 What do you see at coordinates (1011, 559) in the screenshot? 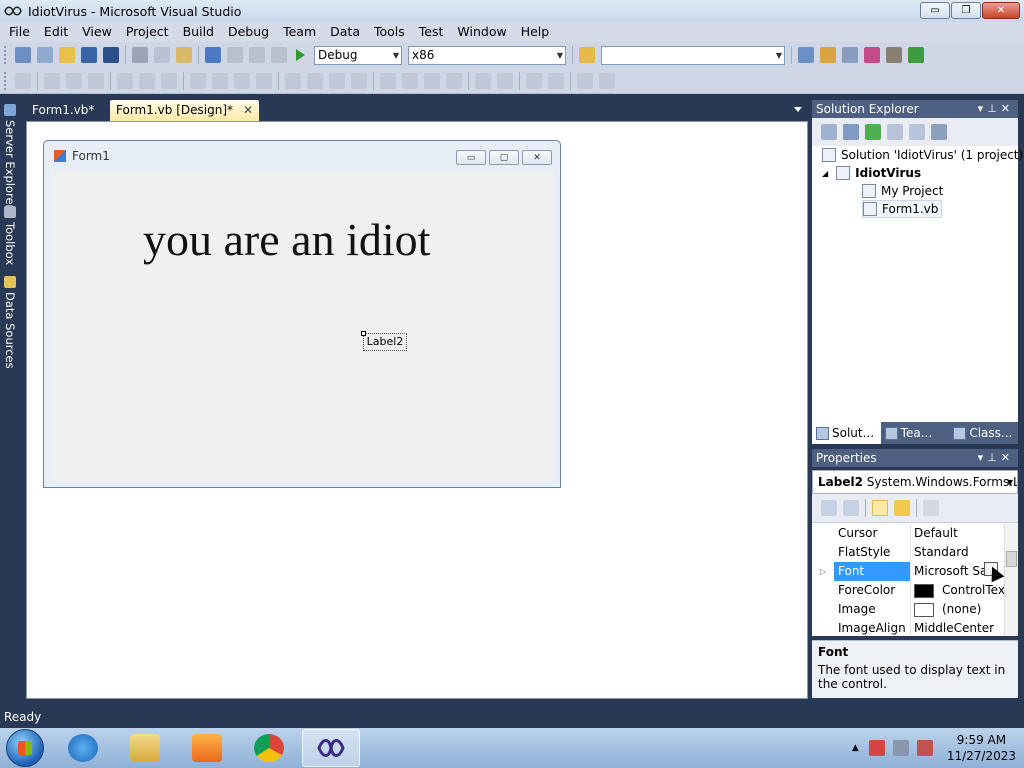
I see `scrollbar-thumb` at bounding box center [1011, 559].